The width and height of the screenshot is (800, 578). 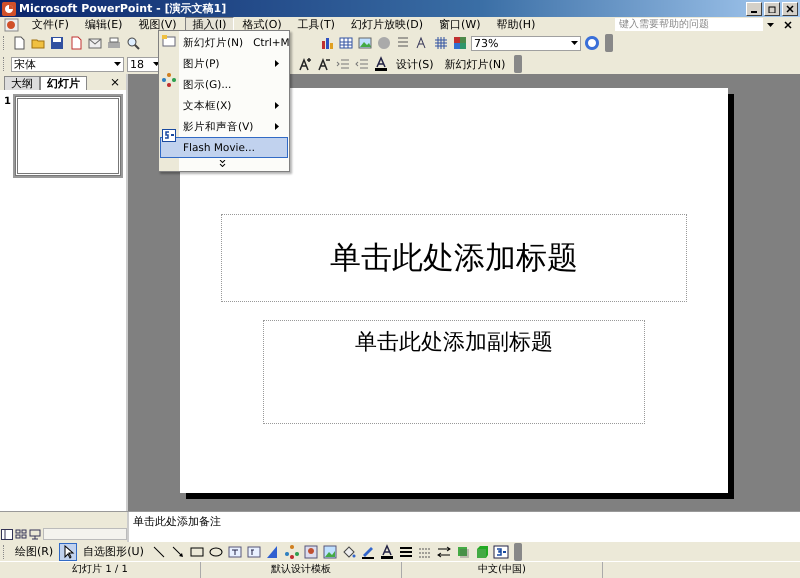 What do you see at coordinates (301, 570) in the screenshot?
I see `status-text: 默认设计模板` at bounding box center [301, 570].